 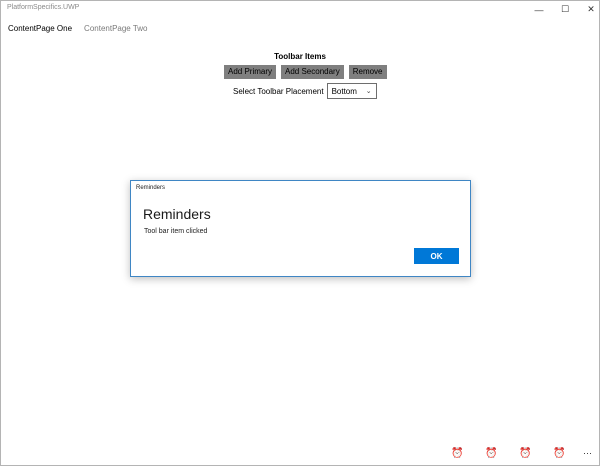 I want to click on bottom-toolbar: ⏰ ⏰ ⏰ ⏰ ···, so click(x=520, y=454).